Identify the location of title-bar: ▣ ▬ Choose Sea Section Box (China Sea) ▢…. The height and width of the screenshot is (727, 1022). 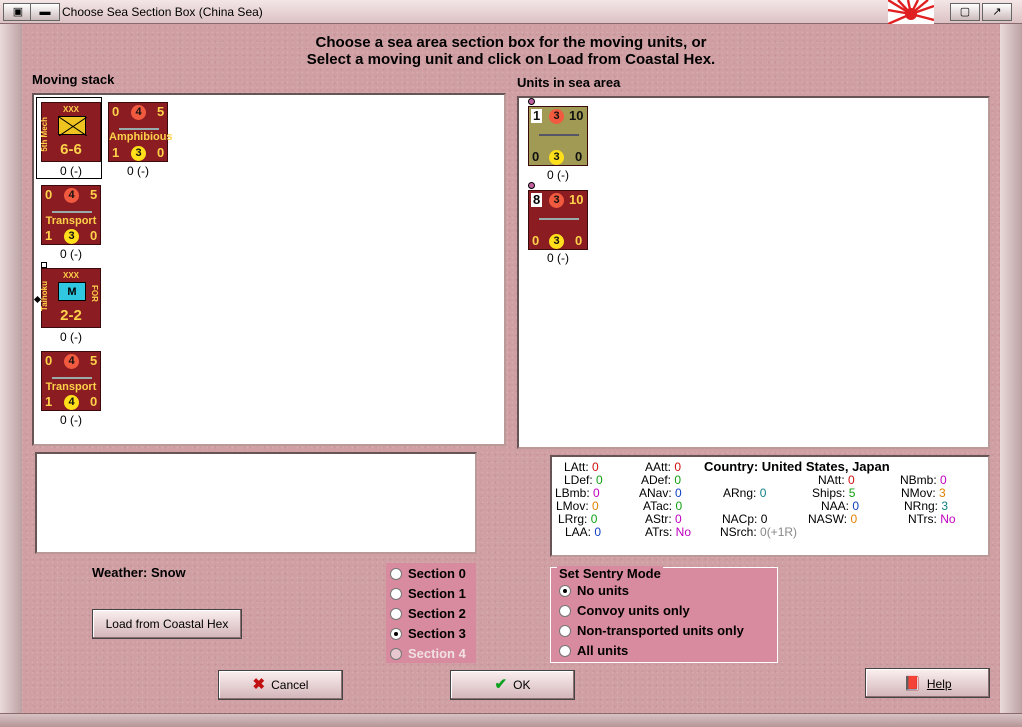
(511, 12).